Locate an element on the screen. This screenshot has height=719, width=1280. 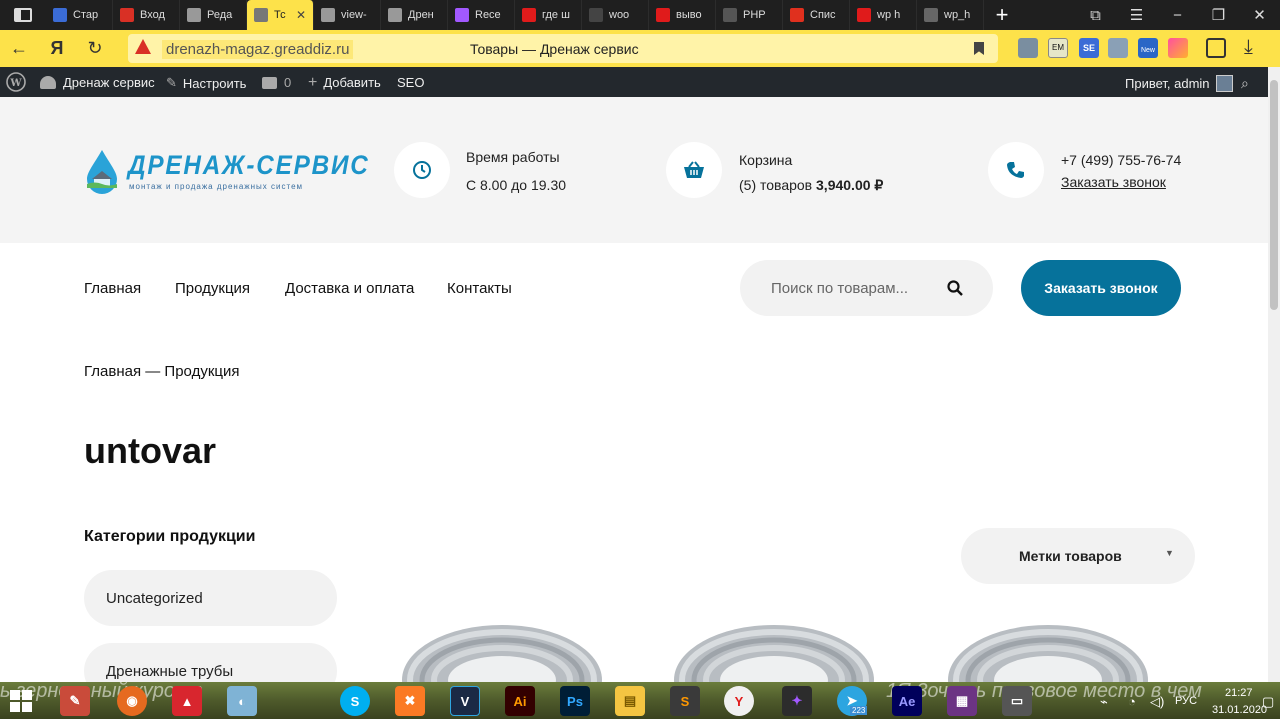
tray-wifi-icon: ◔ is located at coordinates (1132, 701).